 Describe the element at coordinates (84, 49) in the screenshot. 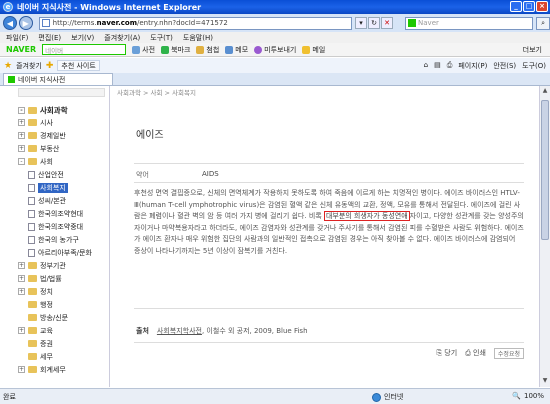

I see `naver-toolbar-search: 네이버` at that location.